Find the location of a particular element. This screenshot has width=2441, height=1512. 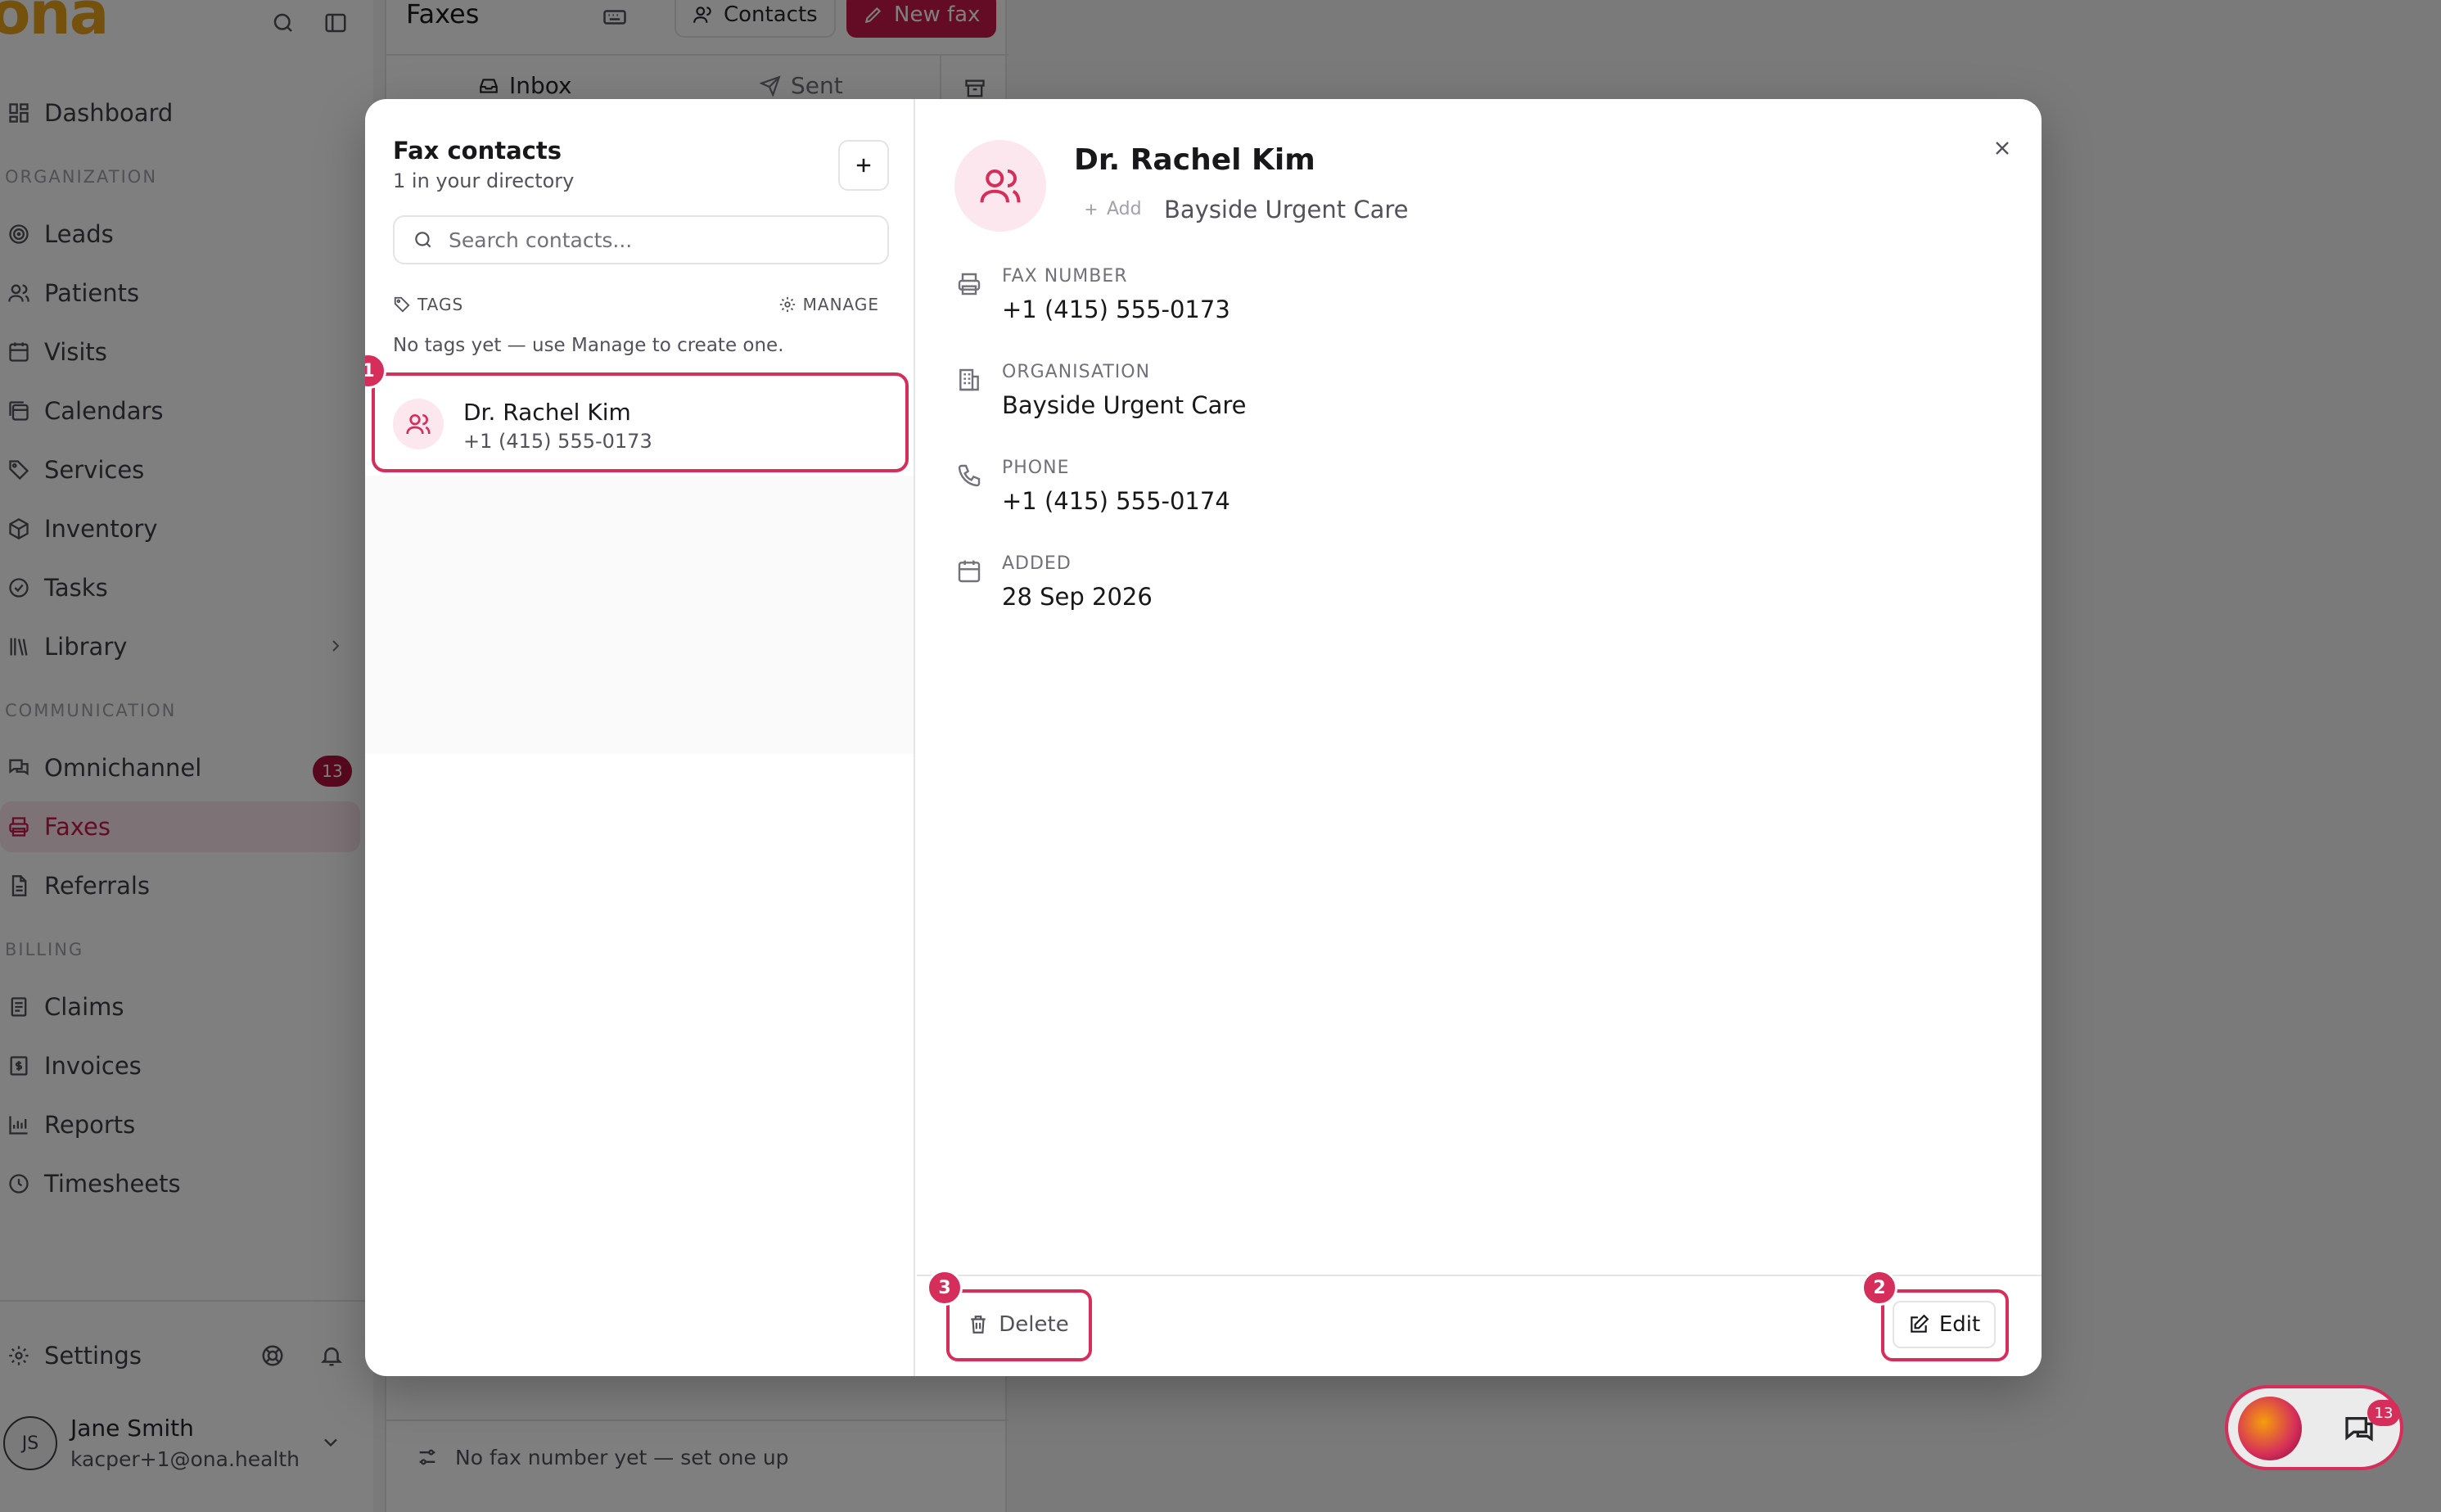

manage-tags-button: MANAGE is located at coordinates (828, 304).